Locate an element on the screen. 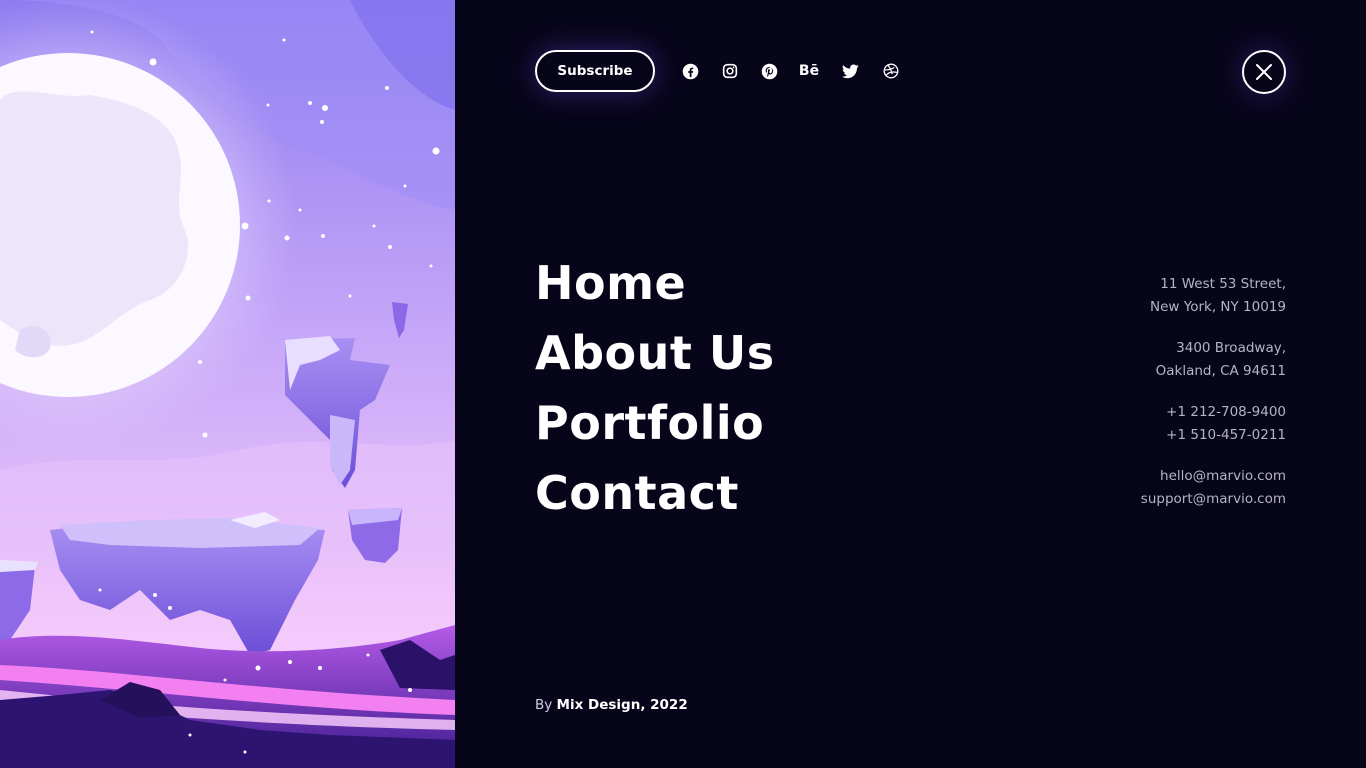  close-icon is located at coordinates (1264, 72).